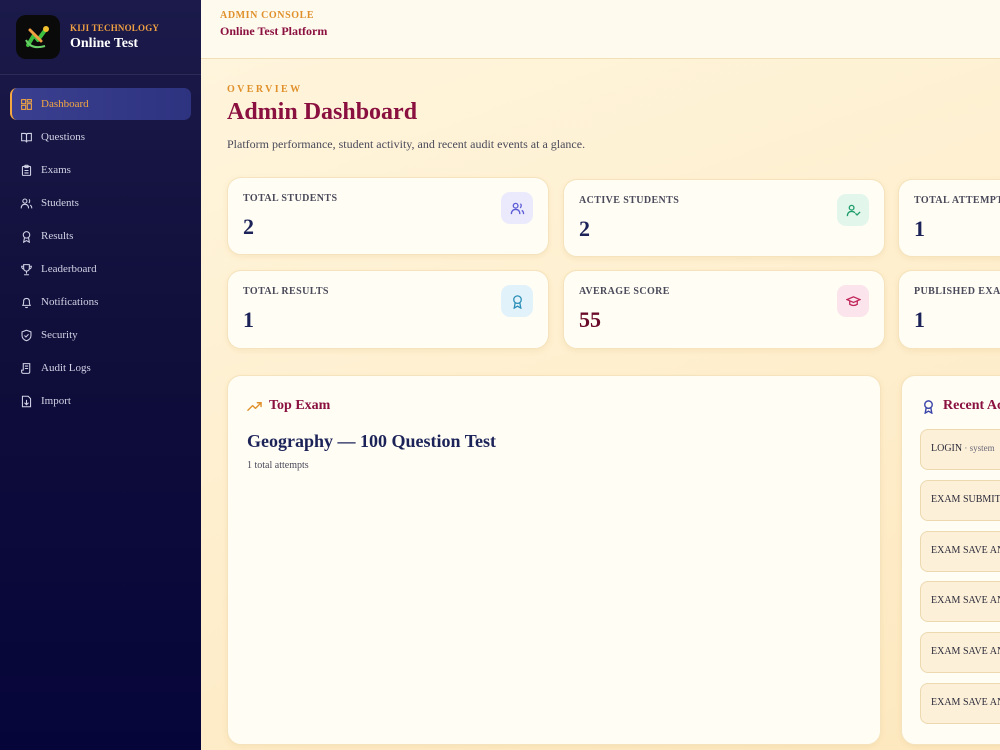  I want to click on scroll-icon, so click(26, 368).